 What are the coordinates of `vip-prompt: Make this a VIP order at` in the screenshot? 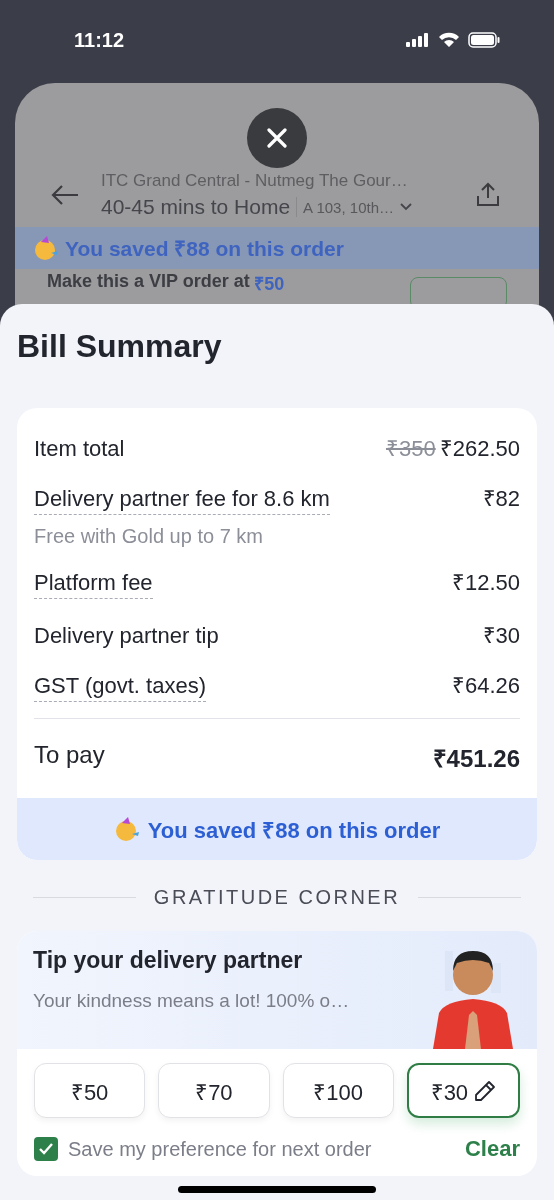 It's located at (148, 281).